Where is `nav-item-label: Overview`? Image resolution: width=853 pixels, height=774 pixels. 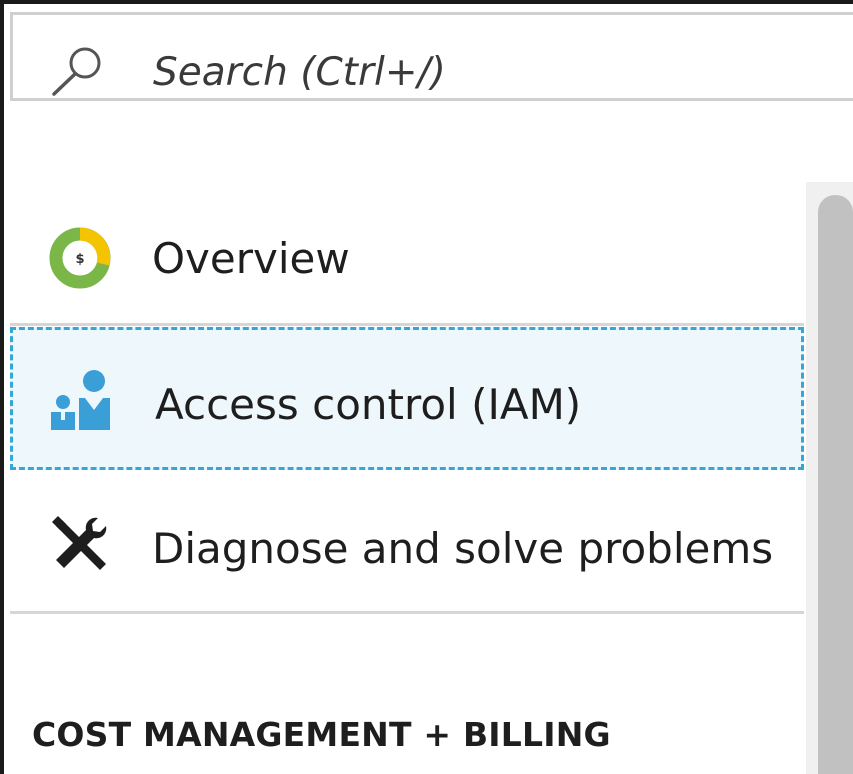 nav-item-label: Overview is located at coordinates (251, 258).